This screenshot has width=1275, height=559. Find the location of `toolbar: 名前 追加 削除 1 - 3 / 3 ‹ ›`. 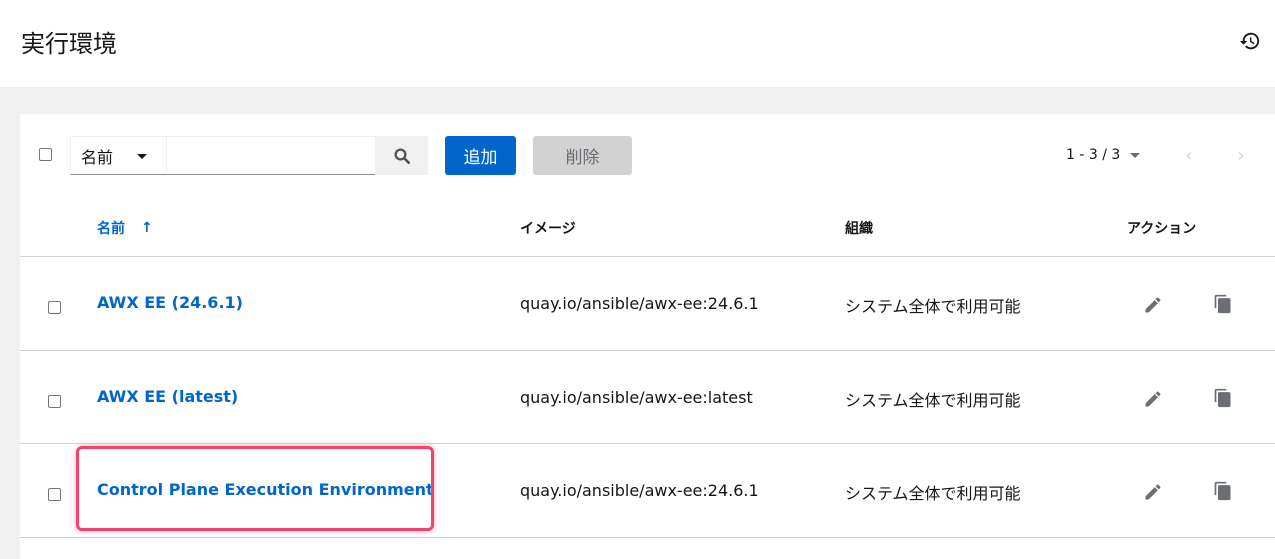

toolbar: 名前 追加 削除 1 - 3 / 3 ‹ › is located at coordinates (647, 154).